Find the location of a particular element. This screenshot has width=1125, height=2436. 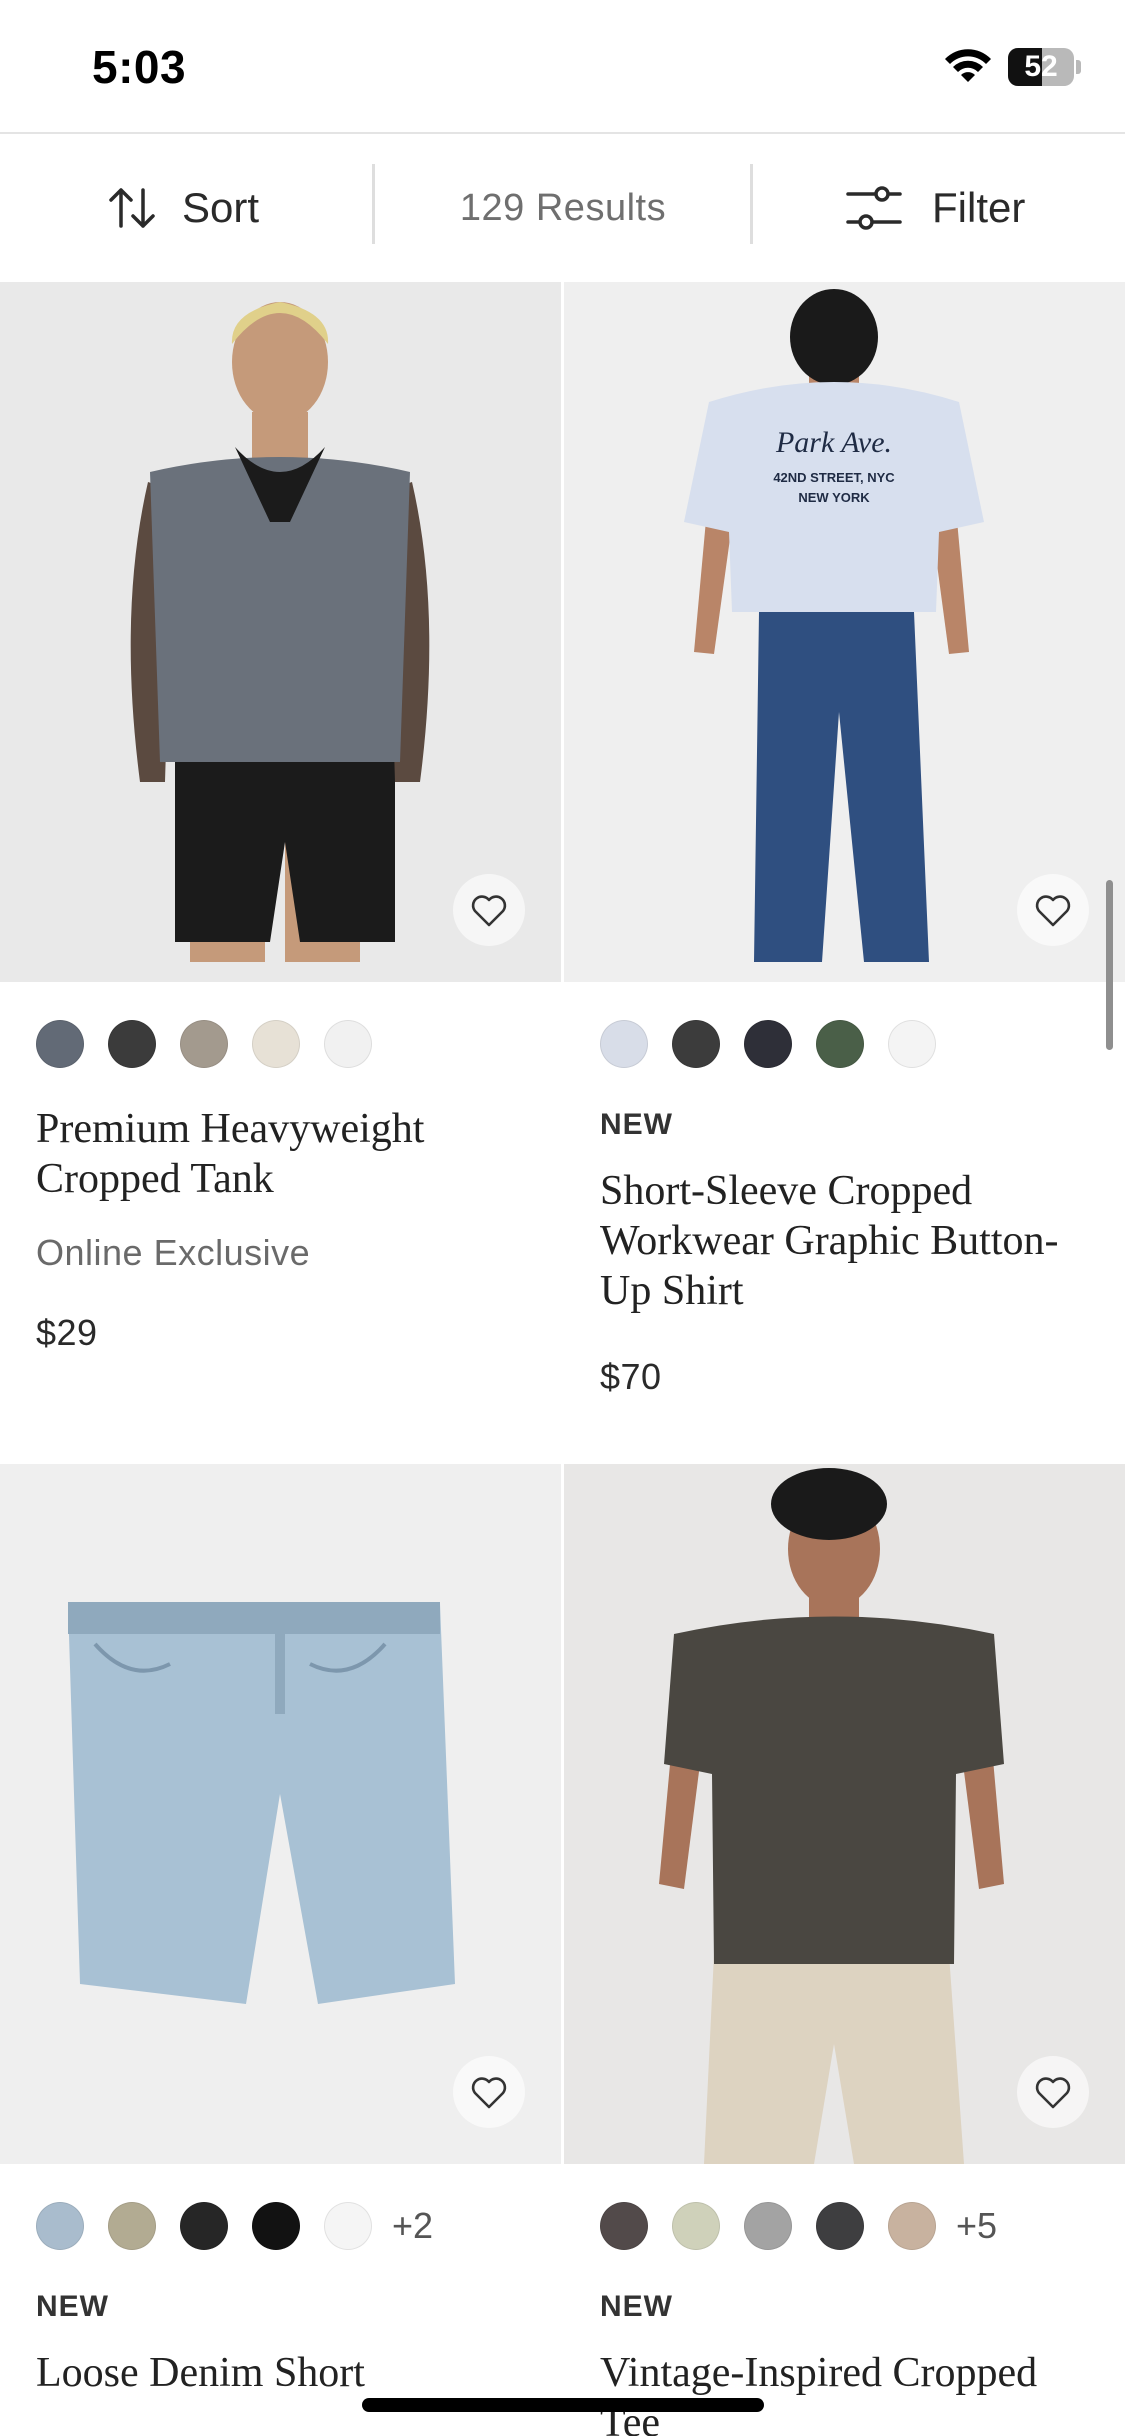

svg-text: 42ND STREET, NYC is located at coordinates (834, 477).